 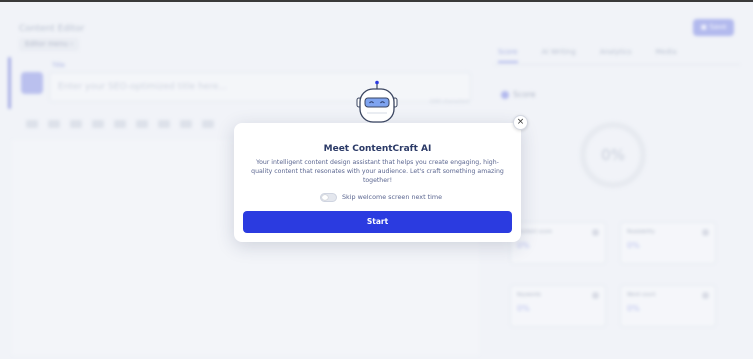 What do you see at coordinates (392, 197) in the screenshot?
I see `skip-welcome-label: Skip welcome screen next time` at bounding box center [392, 197].